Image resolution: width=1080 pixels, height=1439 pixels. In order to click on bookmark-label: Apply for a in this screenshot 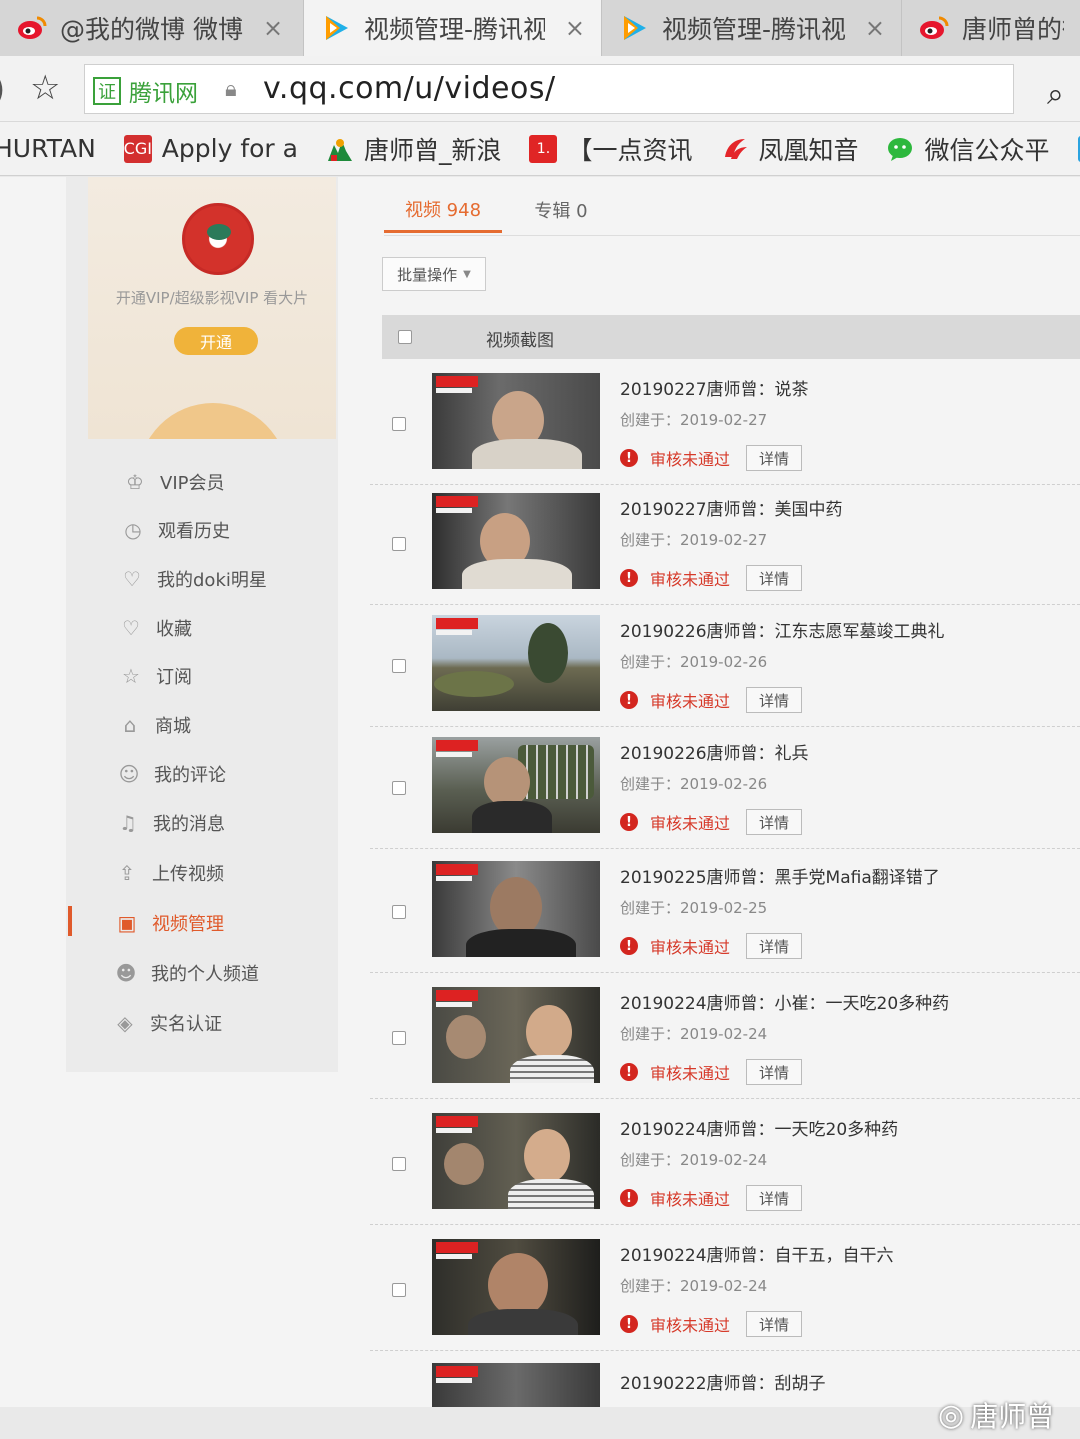, I will do `click(229, 148)`.